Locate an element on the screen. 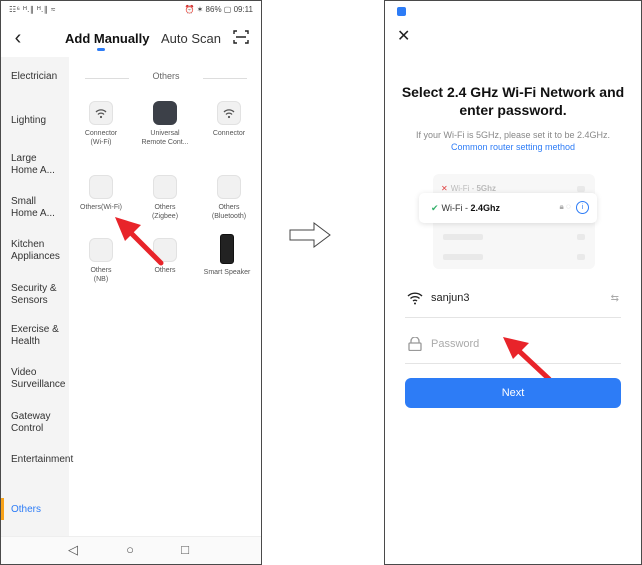  device-connector-wifi: Connector (Wi-Fi) is located at coordinates (101, 124).